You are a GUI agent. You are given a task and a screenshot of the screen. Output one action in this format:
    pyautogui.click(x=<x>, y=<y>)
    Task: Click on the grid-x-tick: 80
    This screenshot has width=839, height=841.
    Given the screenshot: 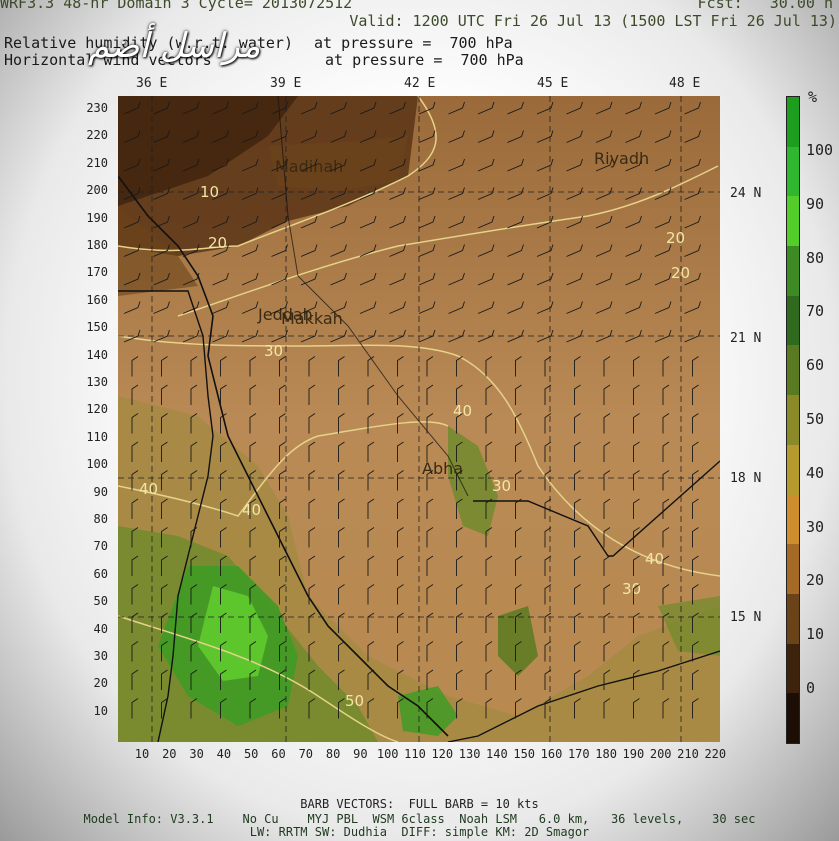 What is the action you would take?
    pyautogui.click(x=333, y=754)
    